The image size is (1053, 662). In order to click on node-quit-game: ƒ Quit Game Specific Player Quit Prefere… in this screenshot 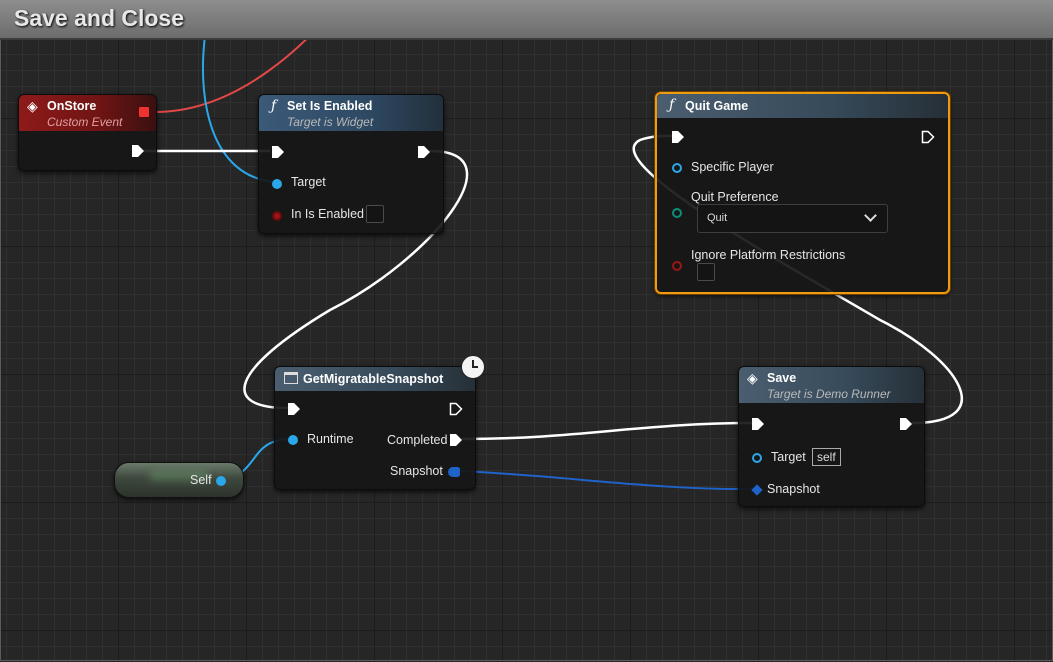, I will do `click(802, 193)`.